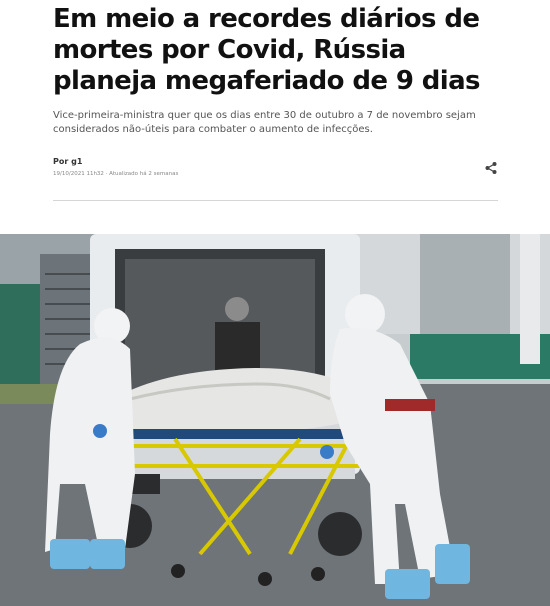 This screenshot has height=606, width=550. I want to click on share-button, so click(491, 168).